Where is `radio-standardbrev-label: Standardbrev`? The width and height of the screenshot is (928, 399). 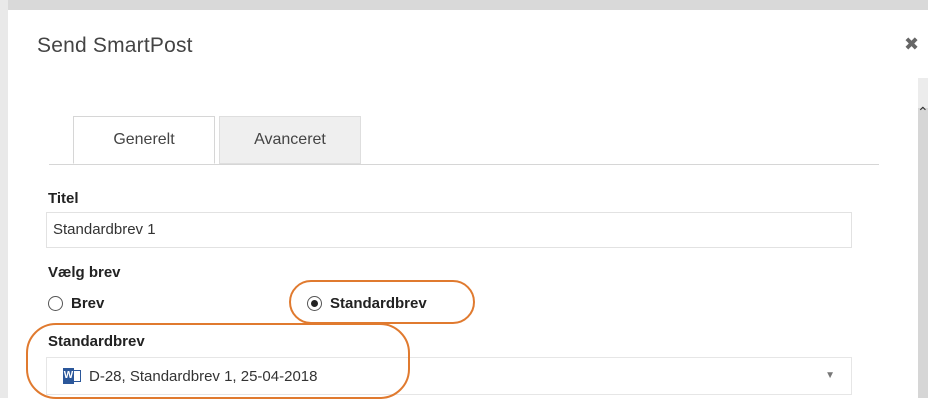 radio-standardbrev-label: Standardbrev is located at coordinates (378, 303).